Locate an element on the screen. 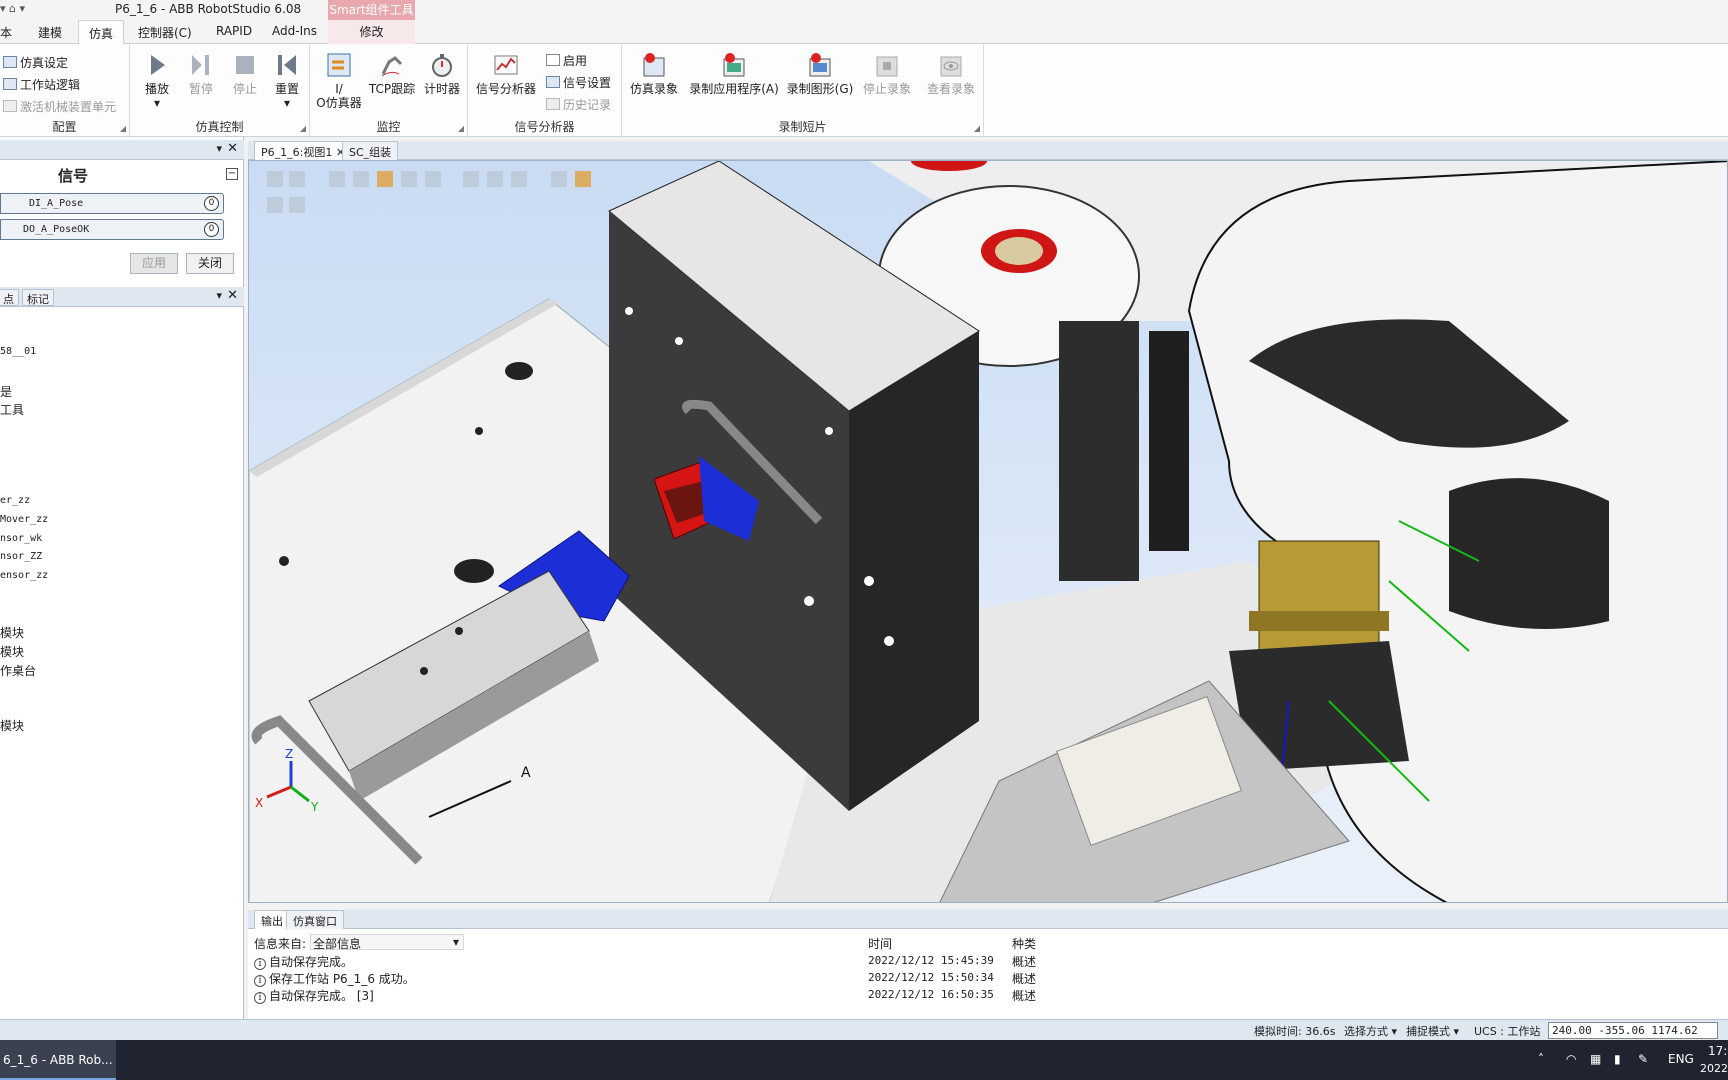 This screenshot has width=1728, height=1080. tab-points: 点 is located at coordinates (9, 297).